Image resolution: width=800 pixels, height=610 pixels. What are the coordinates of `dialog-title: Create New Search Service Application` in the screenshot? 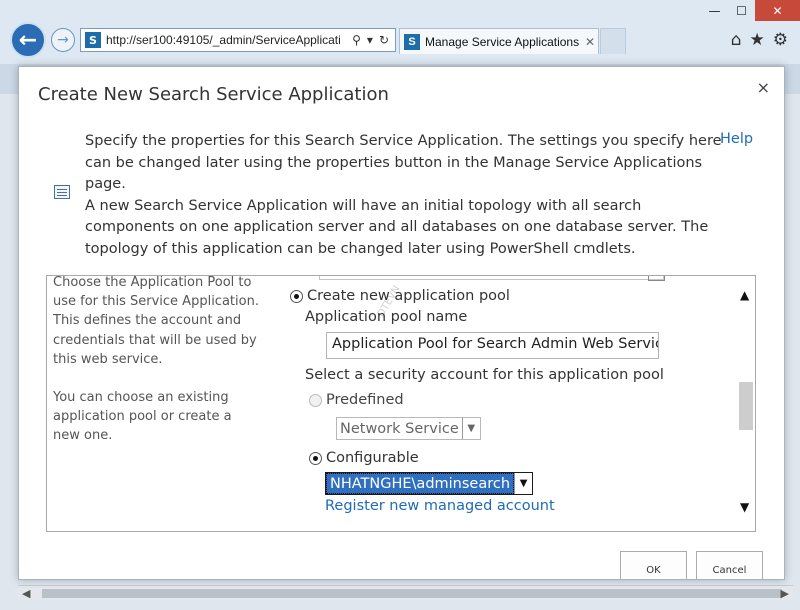 It's located at (213, 94).